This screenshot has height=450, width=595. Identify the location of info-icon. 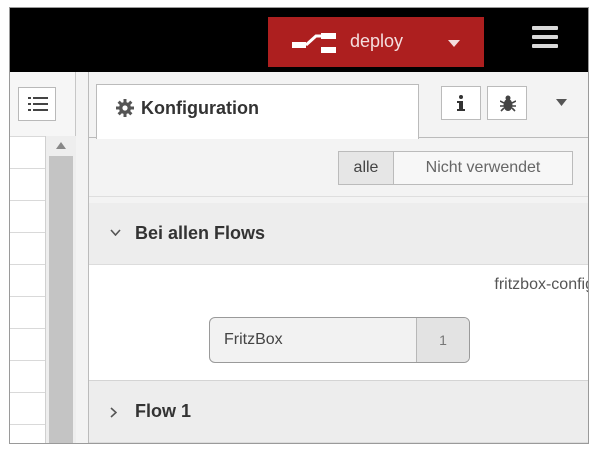
(461, 103).